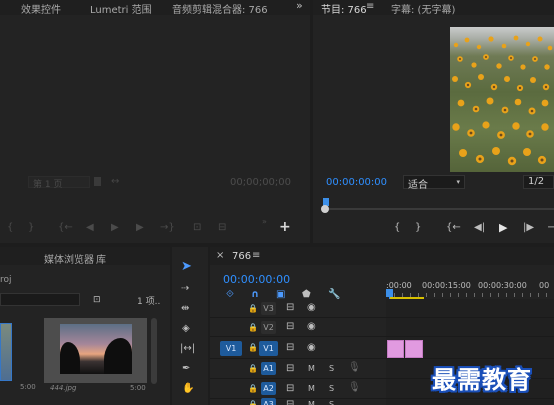 This screenshot has width=554, height=405. What do you see at coordinates (222, 228) in the screenshot?
I see `overwrite-icon: ⊟` at bounding box center [222, 228].